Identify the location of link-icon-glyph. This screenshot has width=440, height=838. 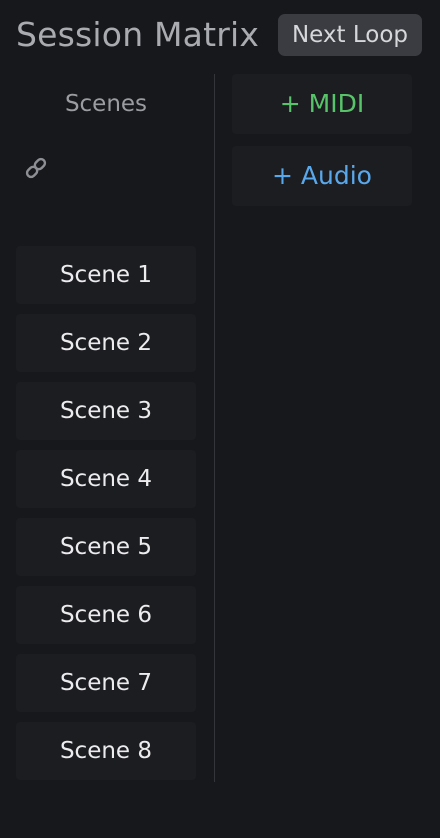
(36, 168).